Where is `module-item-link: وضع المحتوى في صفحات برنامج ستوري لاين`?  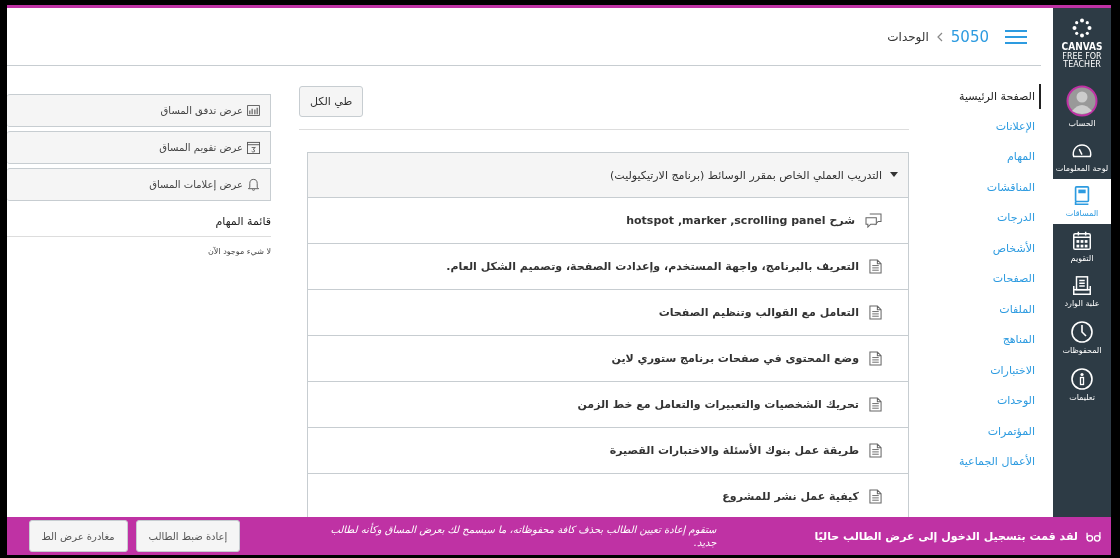 module-item-link: وضع المحتوى في صفحات برنامج ستوري لاين is located at coordinates (735, 358).